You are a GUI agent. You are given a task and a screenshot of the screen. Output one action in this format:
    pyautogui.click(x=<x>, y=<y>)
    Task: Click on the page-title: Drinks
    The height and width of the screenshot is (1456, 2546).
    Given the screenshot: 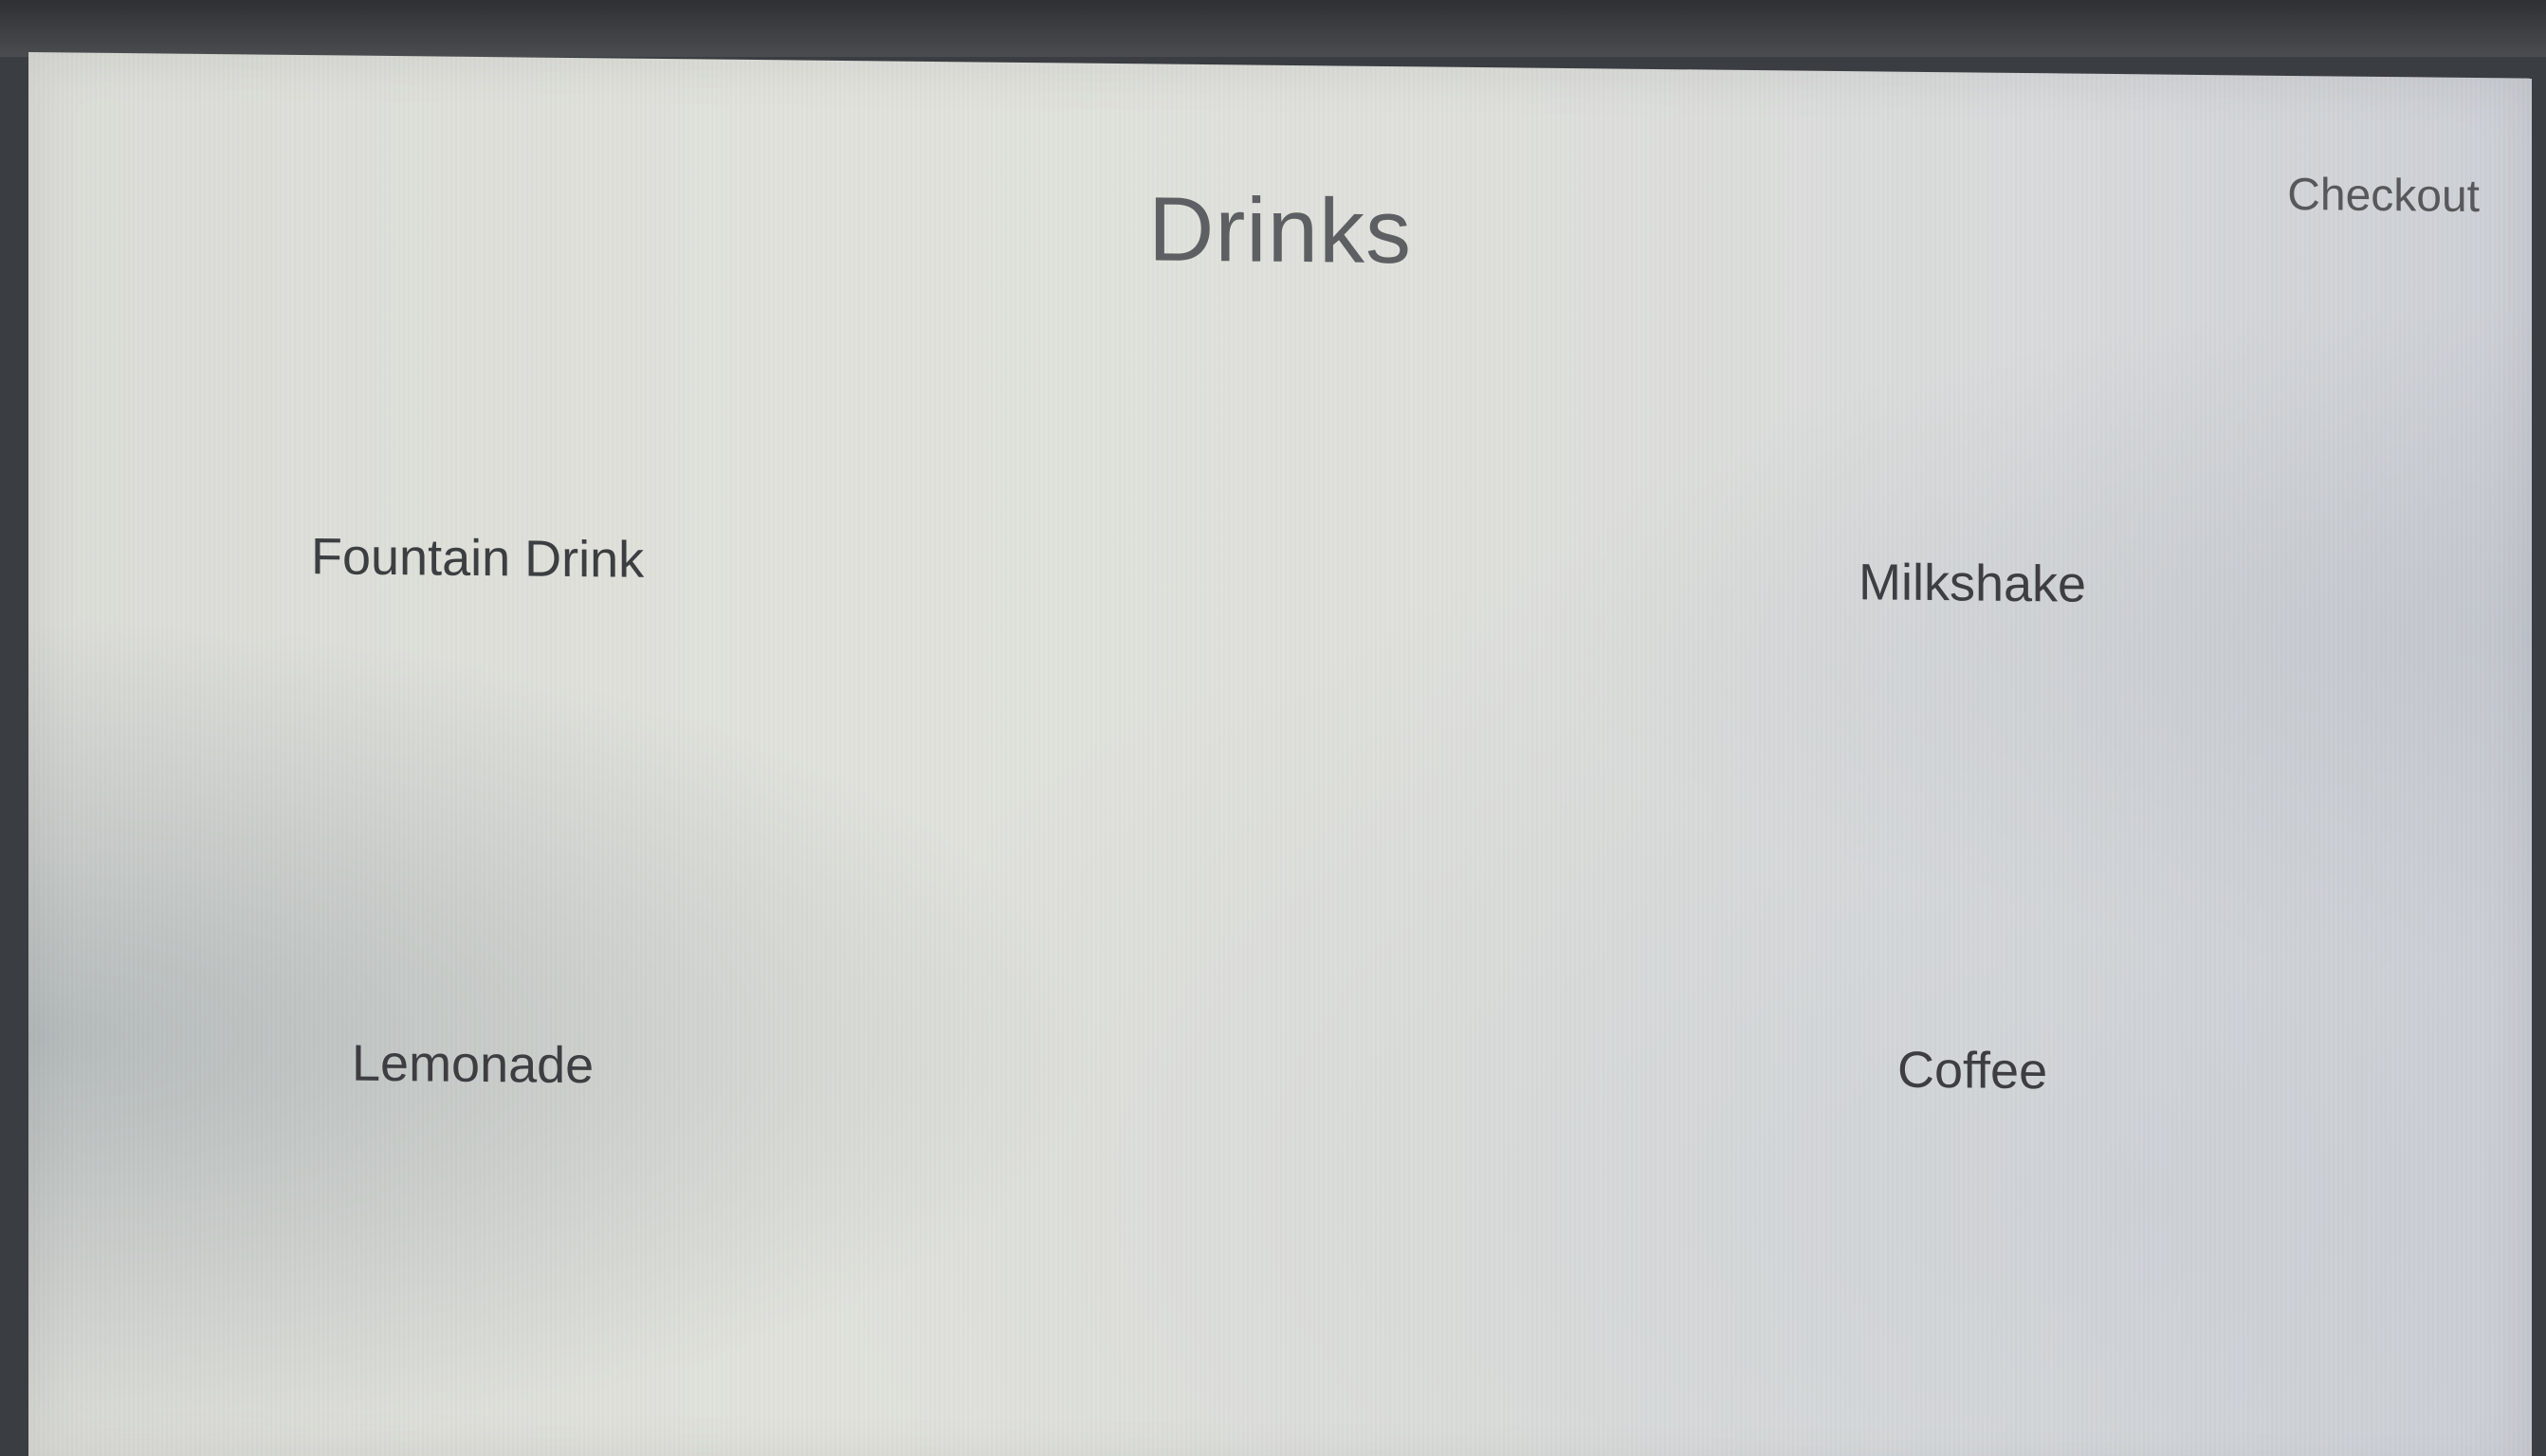 What is the action you would take?
    pyautogui.click(x=1279, y=230)
    